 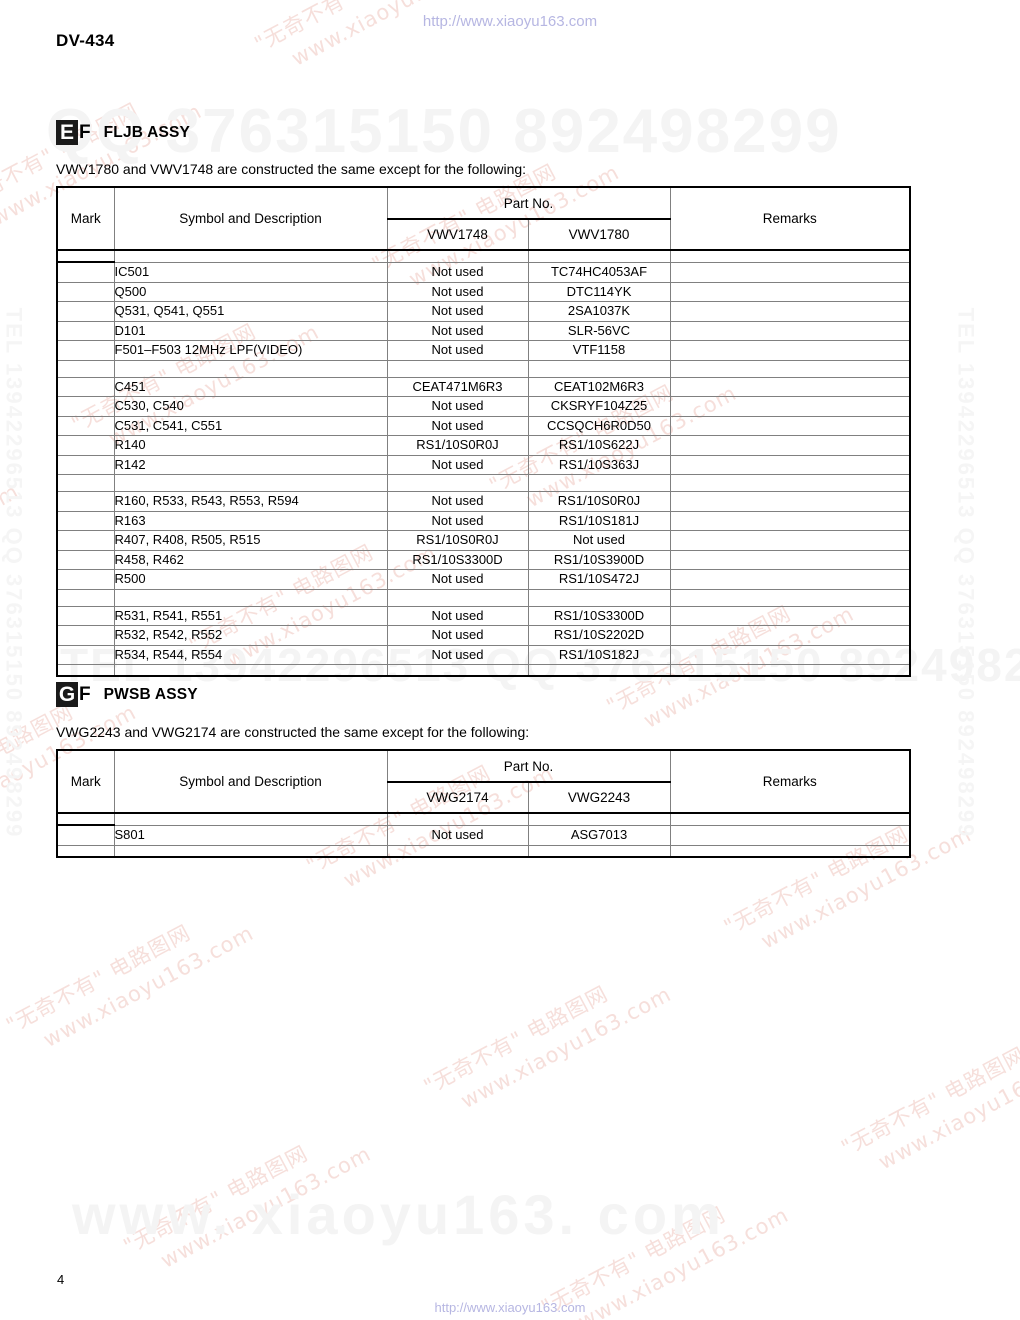 I want to click on section-heading-fljb: E F FLJB ASSY, so click(x=123, y=132).